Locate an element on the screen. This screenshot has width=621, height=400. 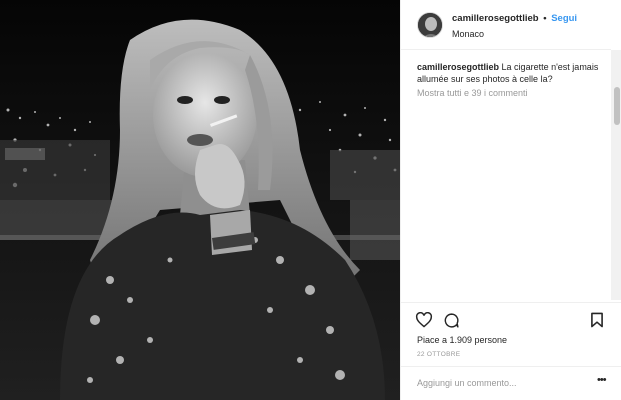
more-options-icon: ••• is located at coordinates (602, 380).